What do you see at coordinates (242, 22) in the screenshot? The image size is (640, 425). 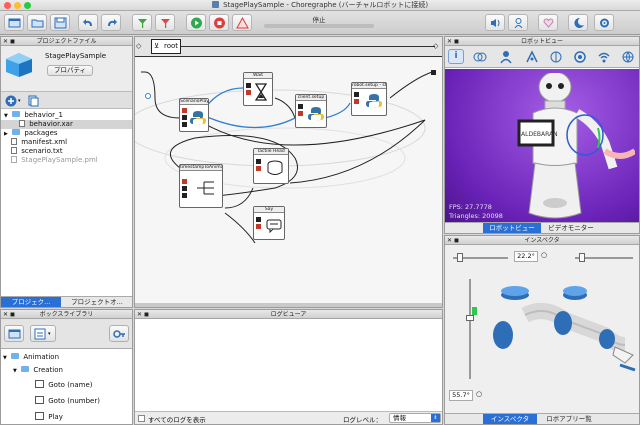 I see `debug-button` at bounding box center [242, 22].